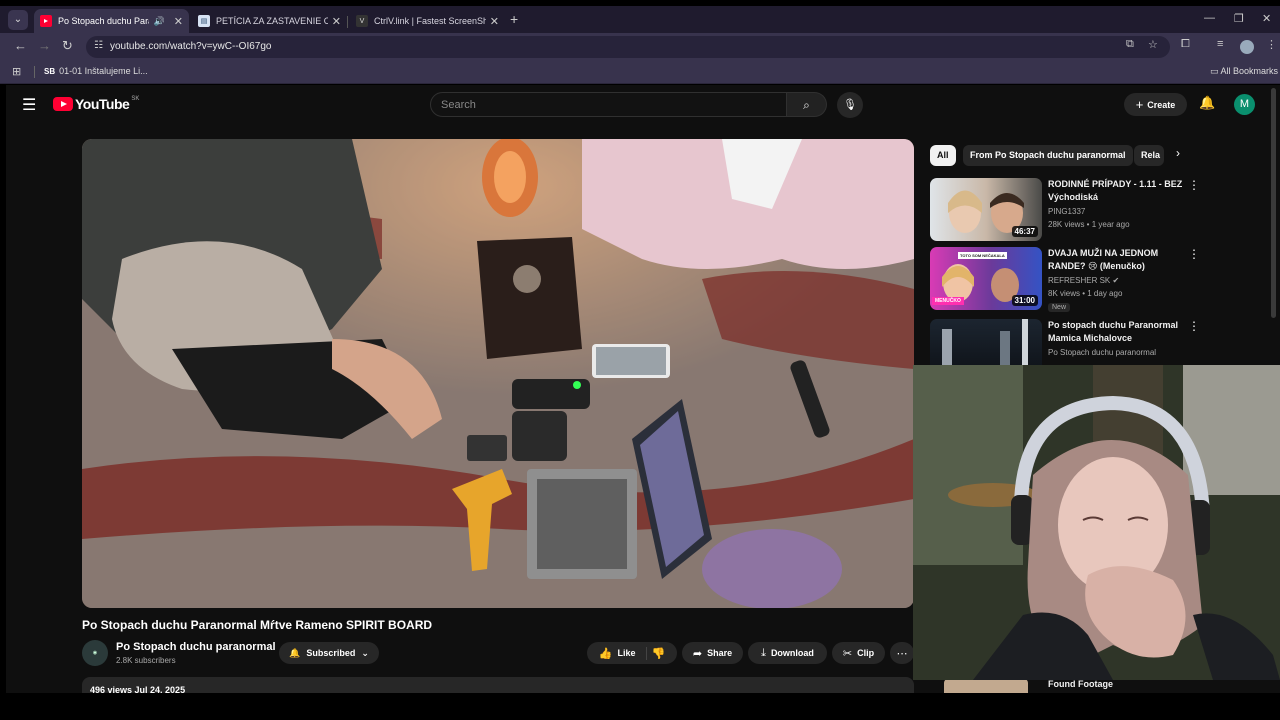 The width and height of the screenshot is (1280, 720). Describe the element at coordinates (1102, 352) in the screenshot. I see `recommendation-channel: Po Stopach duchu paranormal` at that location.